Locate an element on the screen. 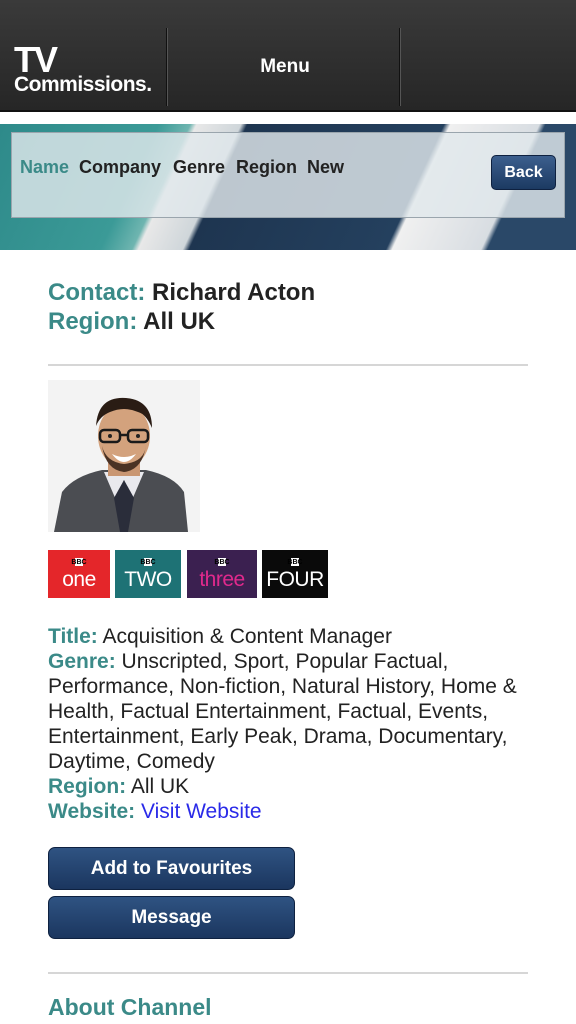  add-to-favourites-button: Add to Favourites is located at coordinates (171, 868).